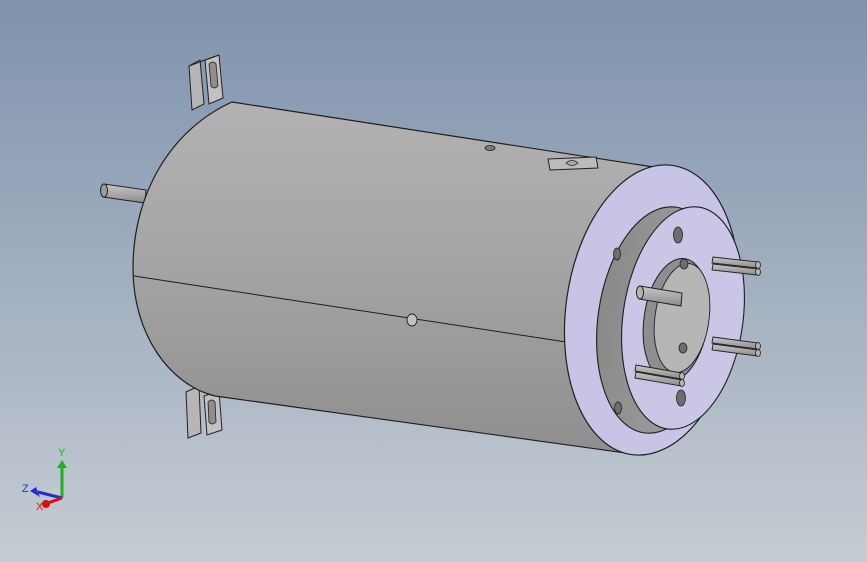 This screenshot has height=562, width=867. What do you see at coordinates (55, 500) in the screenshot?
I see `x-axis` at bounding box center [55, 500].